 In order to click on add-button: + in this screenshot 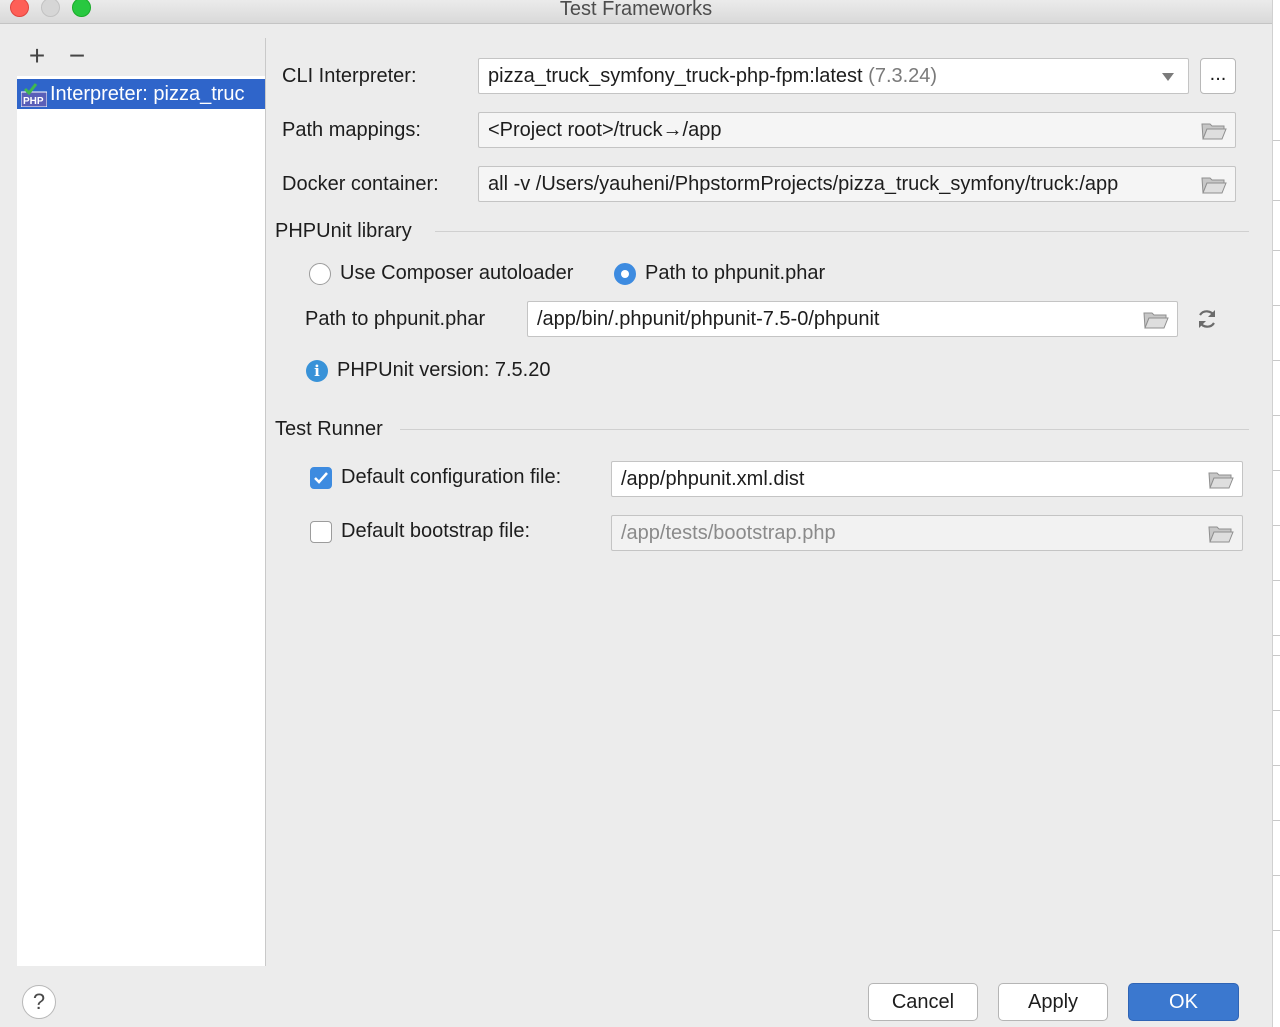, I will do `click(37, 56)`.